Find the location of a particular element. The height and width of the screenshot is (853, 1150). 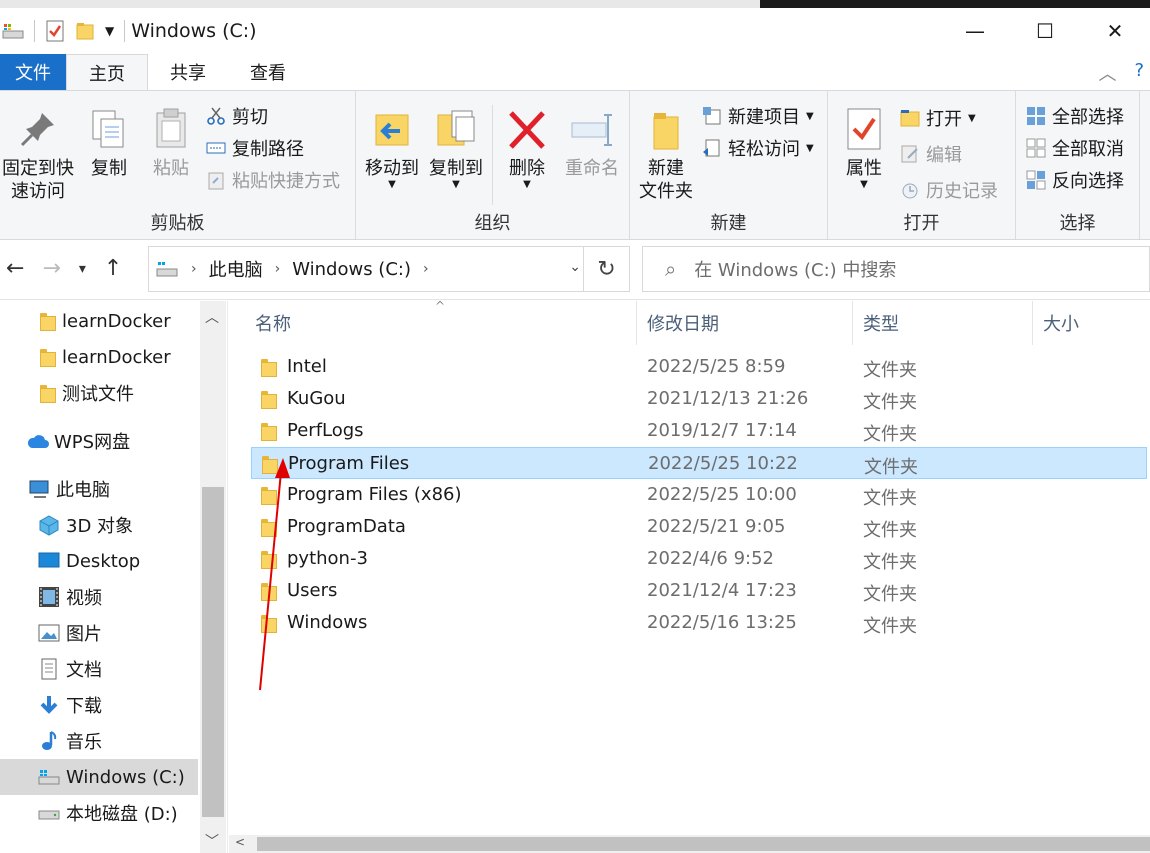

refresh-icon: ↻ is located at coordinates (606, 269).